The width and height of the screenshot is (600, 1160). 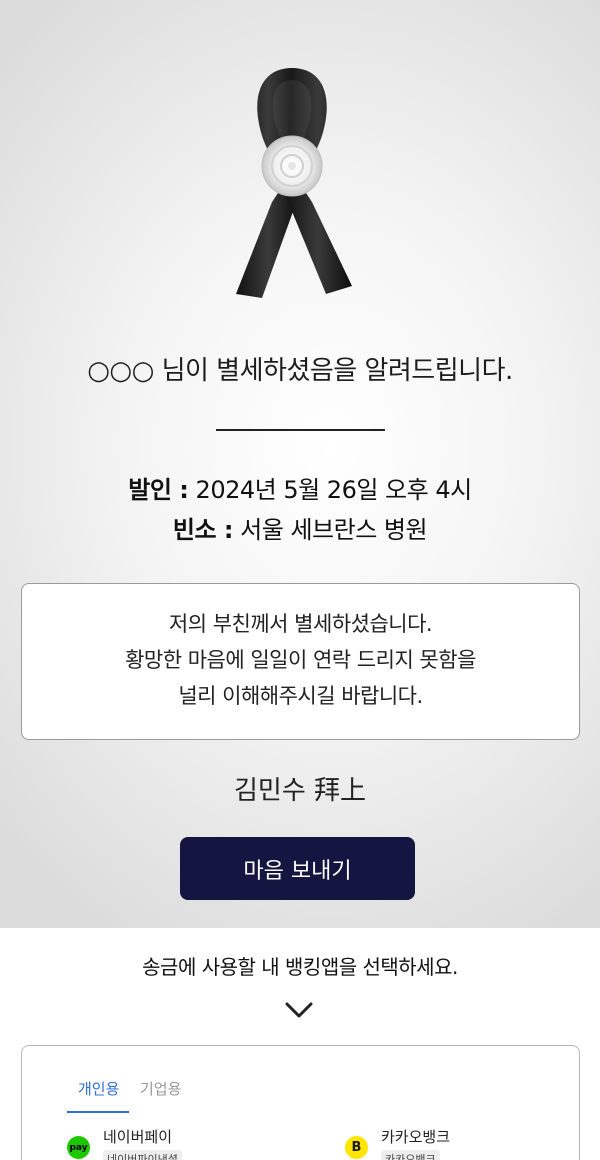 What do you see at coordinates (300, 624) in the screenshot?
I see `message-line: 저의 부친께서 별세하셨습니다.` at bounding box center [300, 624].